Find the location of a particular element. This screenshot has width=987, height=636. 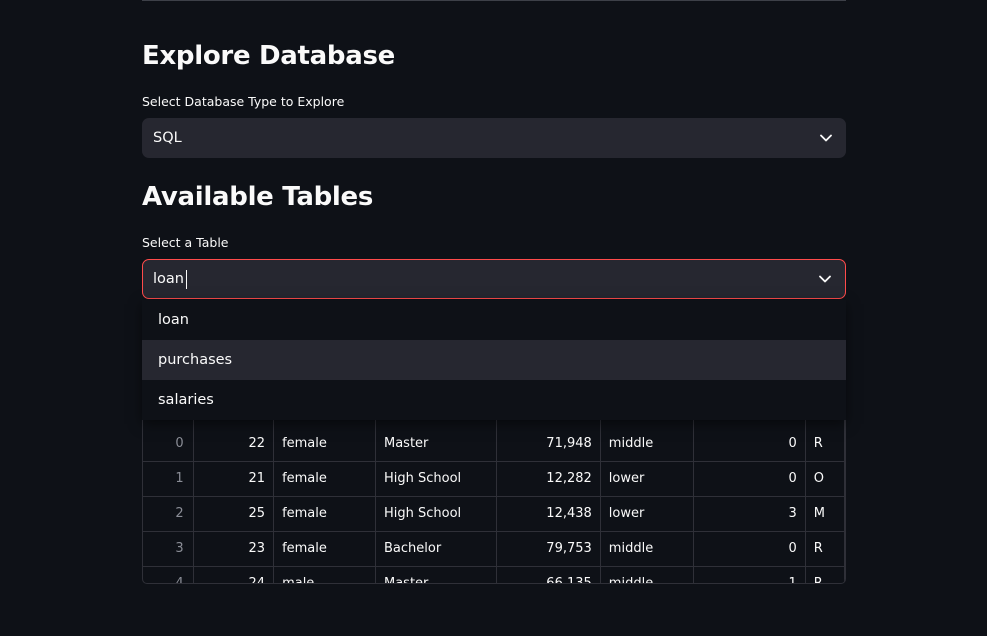

db-type-label: Select Database Type to Explore is located at coordinates (243, 101).